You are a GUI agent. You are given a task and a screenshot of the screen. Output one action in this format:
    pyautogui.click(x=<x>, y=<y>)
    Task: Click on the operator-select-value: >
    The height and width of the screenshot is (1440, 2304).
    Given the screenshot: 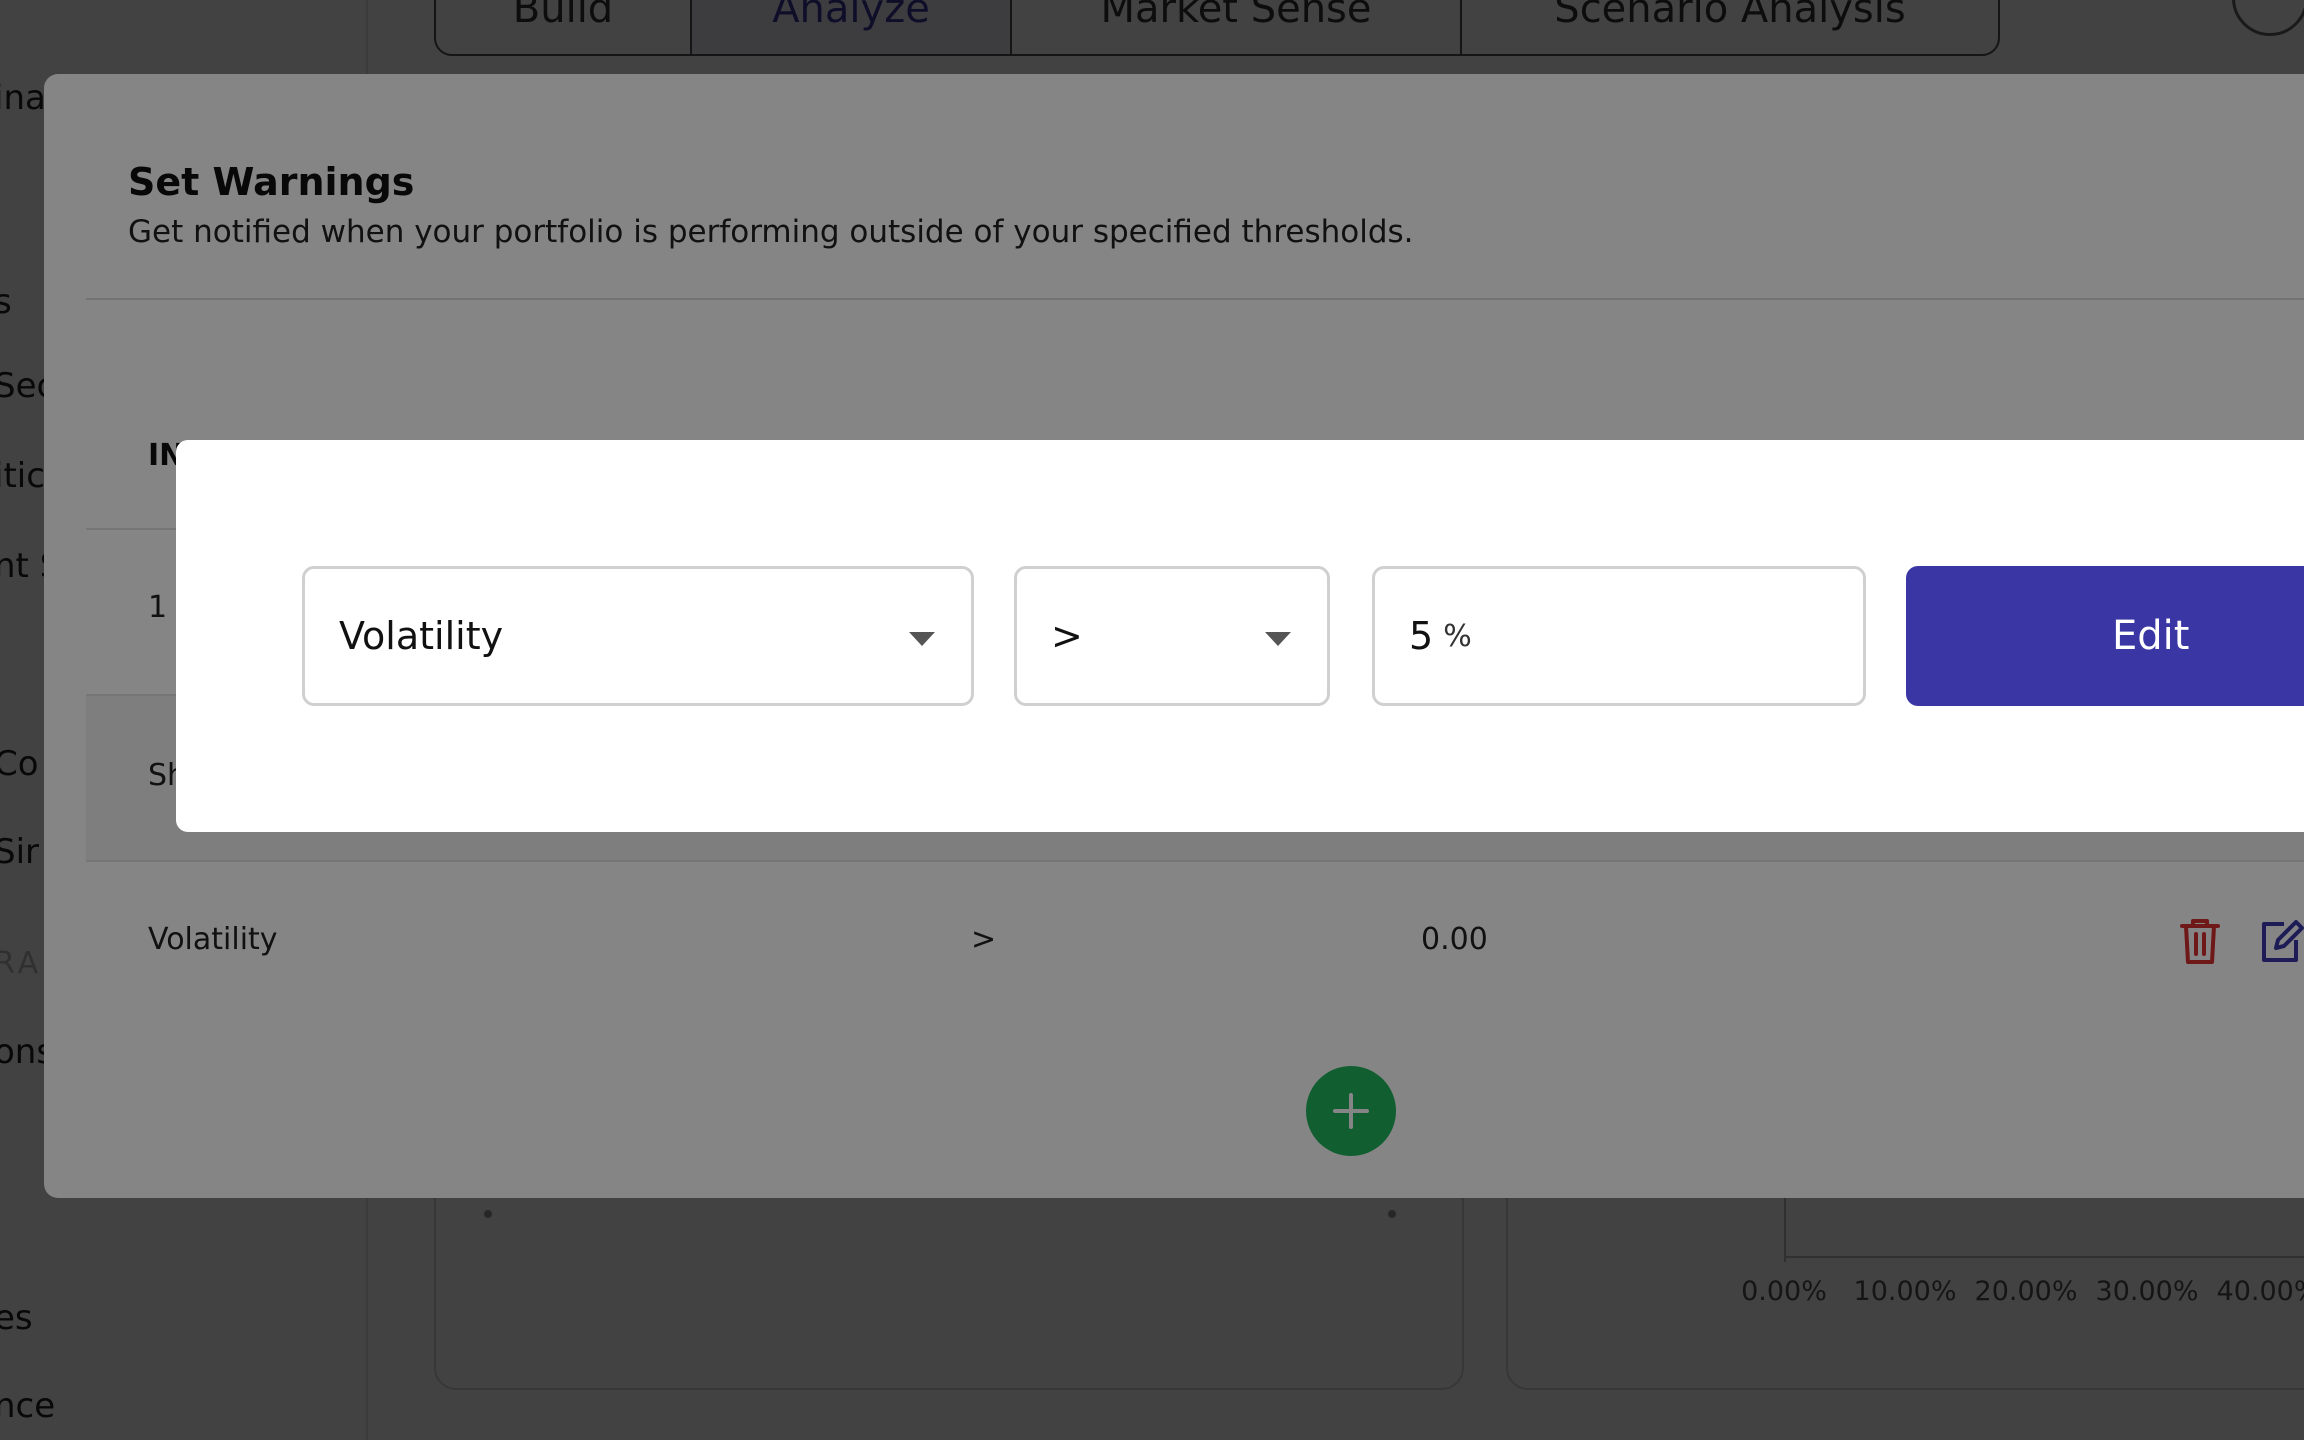 What is the action you would take?
    pyautogui.click(x=1067, y=636)
    